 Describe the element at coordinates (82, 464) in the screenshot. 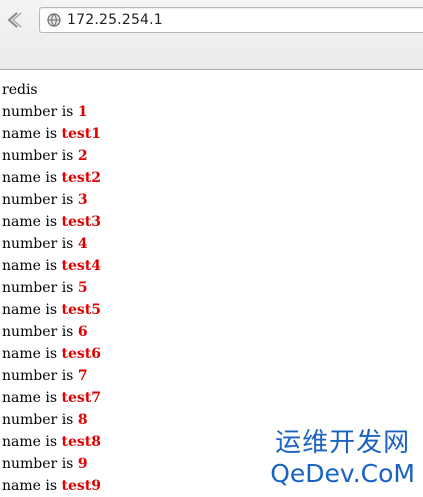

I see `number-value: 9` at that location.